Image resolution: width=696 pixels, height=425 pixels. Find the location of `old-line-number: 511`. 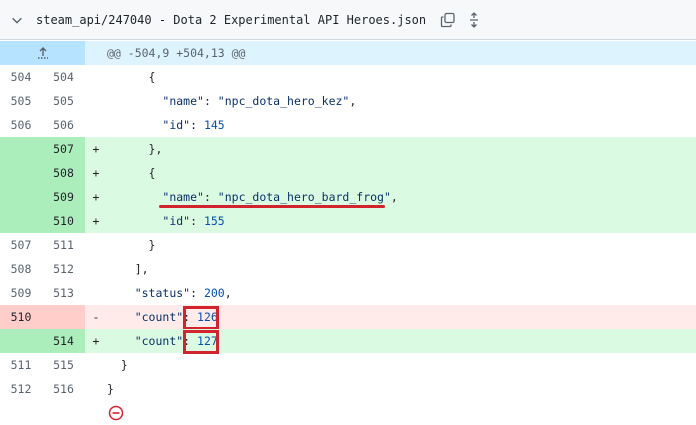

old-line-number: 511 is located at coordinates (21, 365).